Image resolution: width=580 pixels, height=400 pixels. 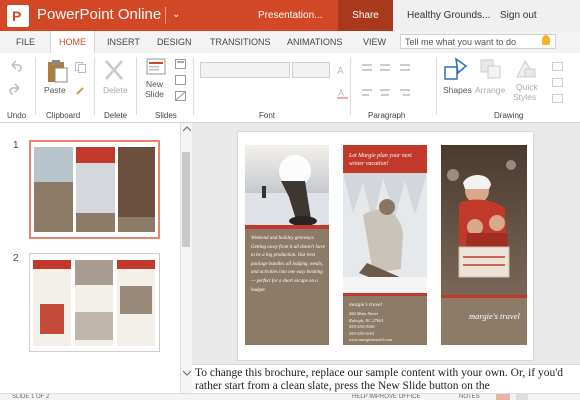 I want to click on notes-toggle: NOTES, so click(x=469, y=397).